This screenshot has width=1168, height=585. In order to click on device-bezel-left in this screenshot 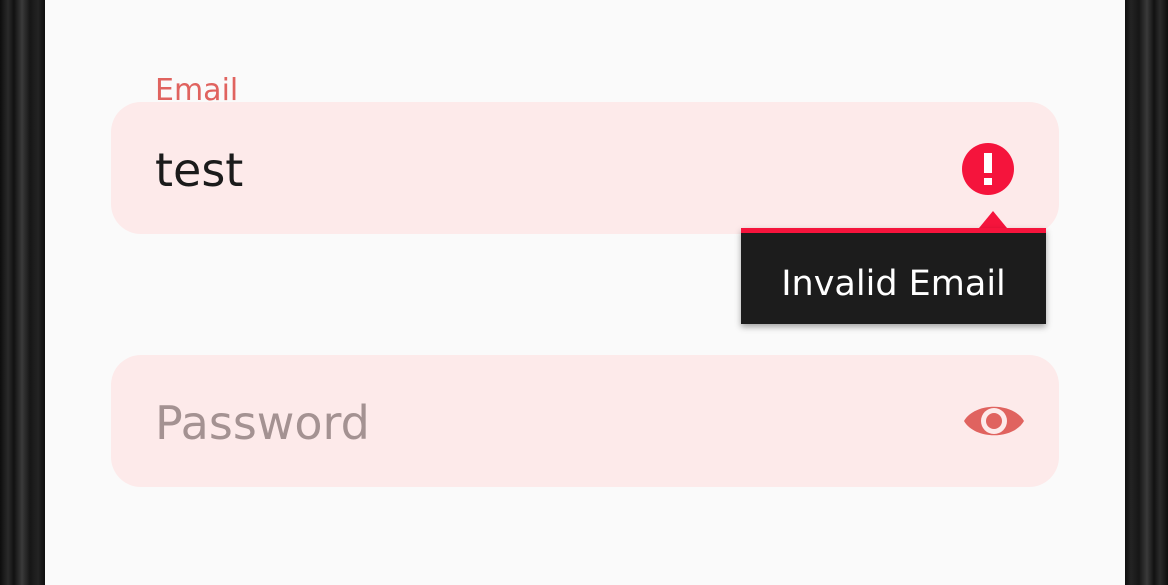, I will do `click(22, 292)`.